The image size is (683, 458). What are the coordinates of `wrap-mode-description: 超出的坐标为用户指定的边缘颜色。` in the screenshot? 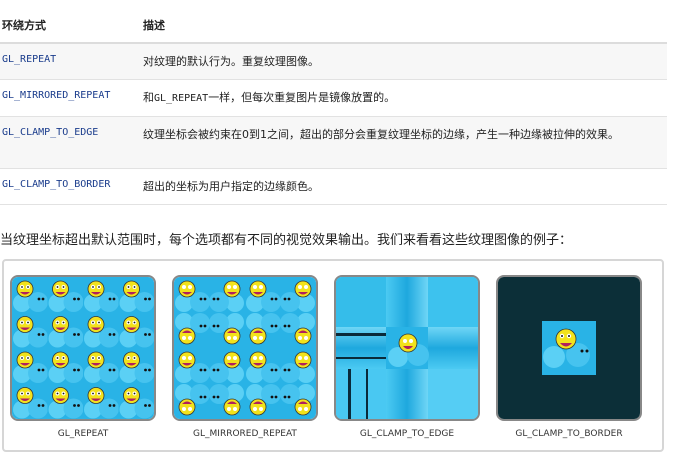 It's located at (231, 186).